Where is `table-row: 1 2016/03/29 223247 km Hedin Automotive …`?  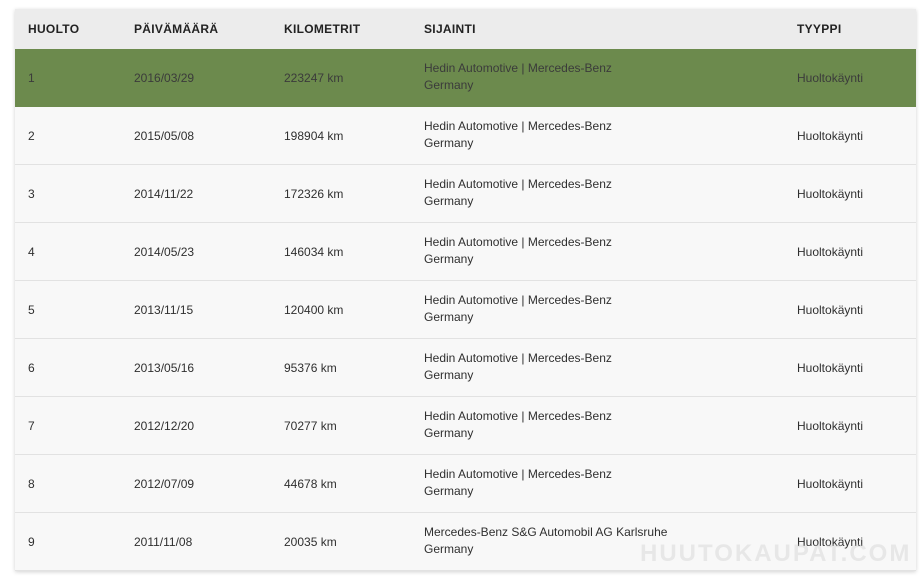 table-row: 1 2016/03/29 223247 km Hedin Automotive … is located at coordinates (465, 78).